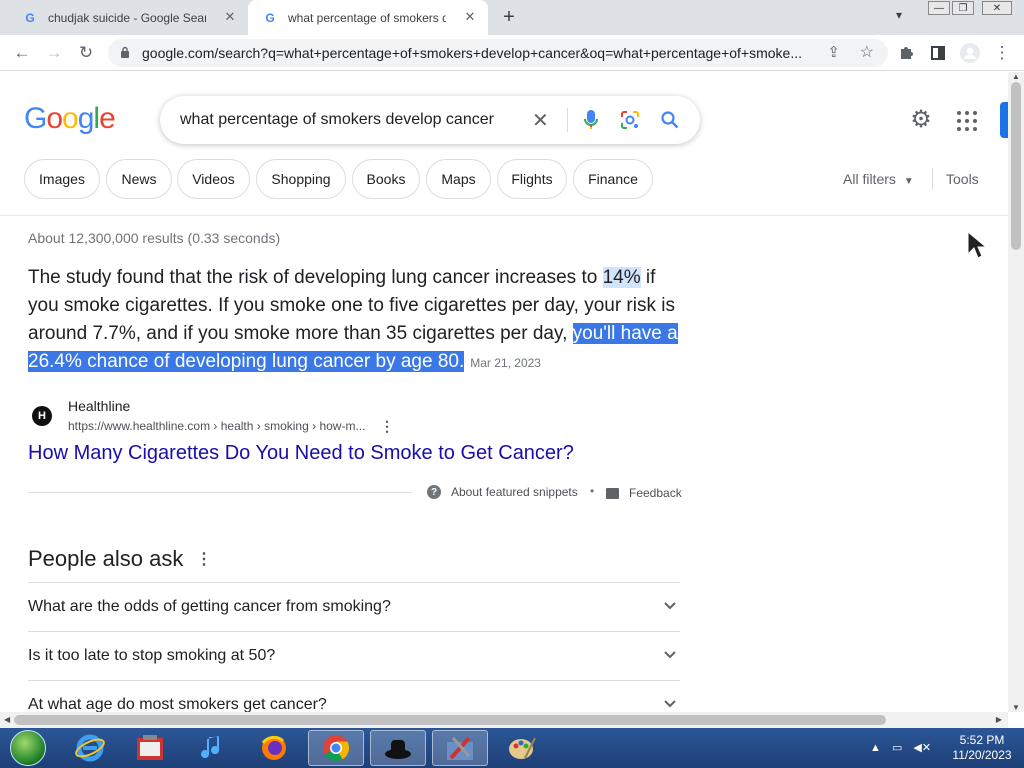 The image size is (1024, 768). What do you see at coordinates (621, 277) in the screenshot?
I see `snippet-percentage: 14%` at bounding box center [621, 277].